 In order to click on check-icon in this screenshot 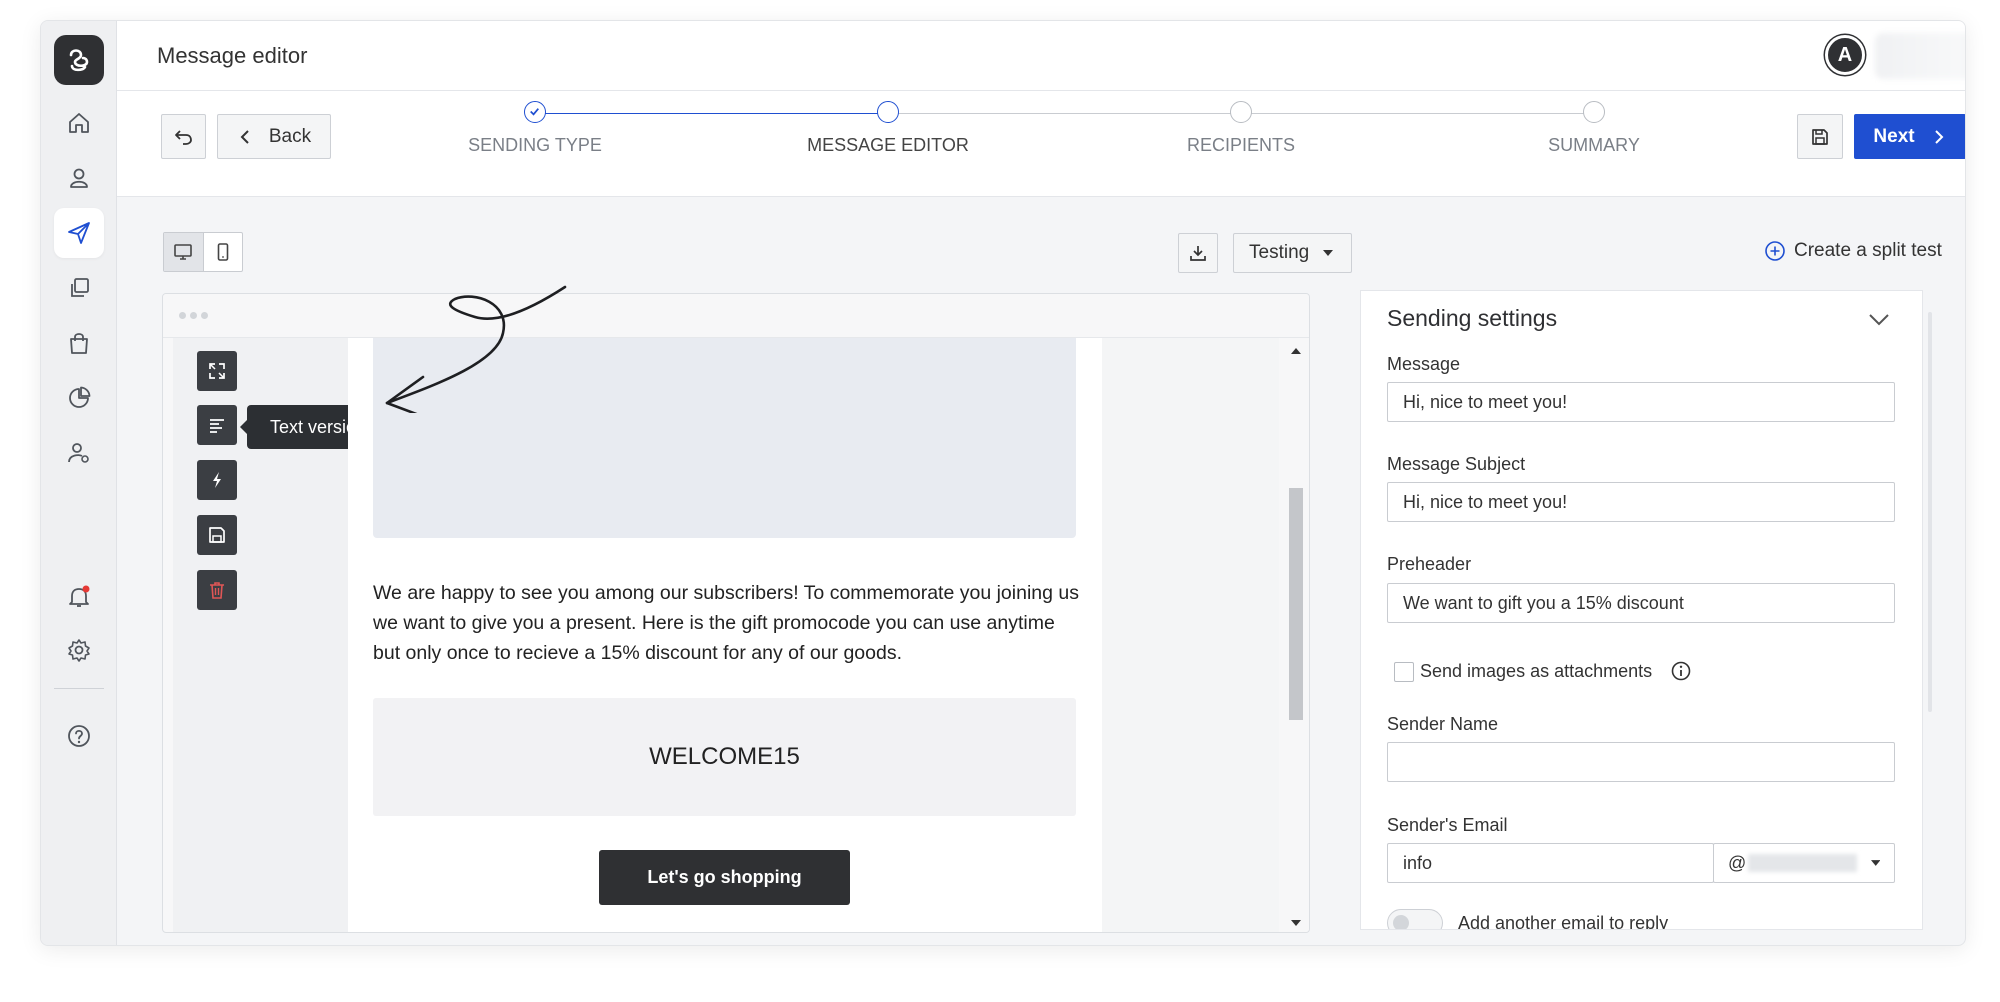, I will do `click(534, 112)`.